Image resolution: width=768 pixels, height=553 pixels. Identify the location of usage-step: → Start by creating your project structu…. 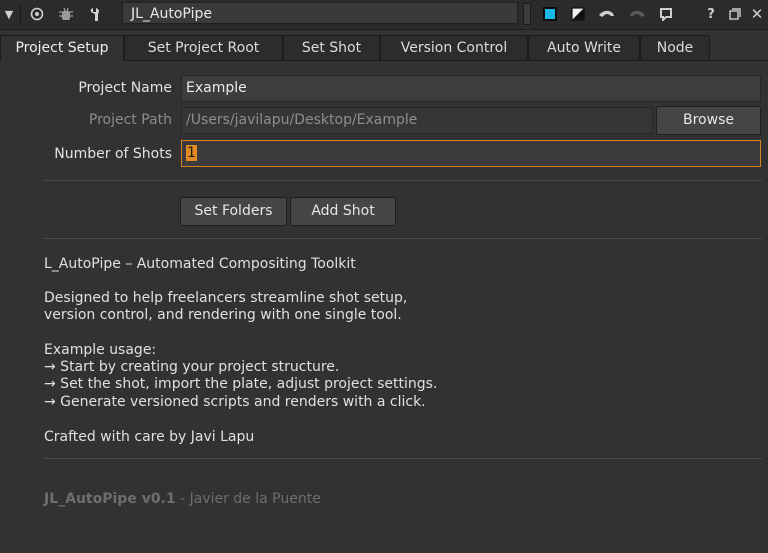
(192, 367).